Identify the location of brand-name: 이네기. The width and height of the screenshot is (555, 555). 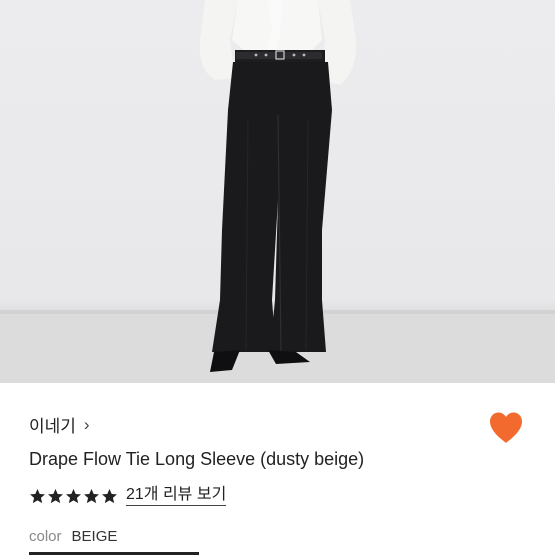
(52, 426).